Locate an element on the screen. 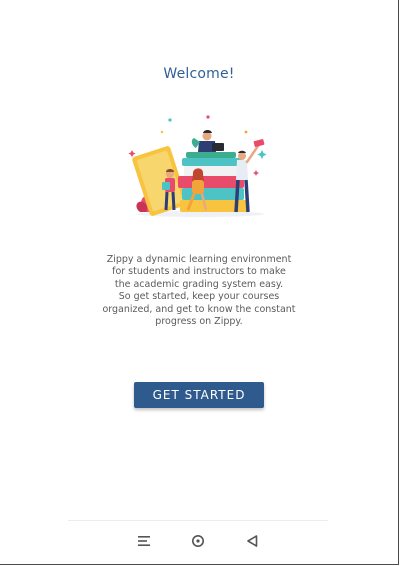  triangle-back-icon is located at coordinates (252, 541).